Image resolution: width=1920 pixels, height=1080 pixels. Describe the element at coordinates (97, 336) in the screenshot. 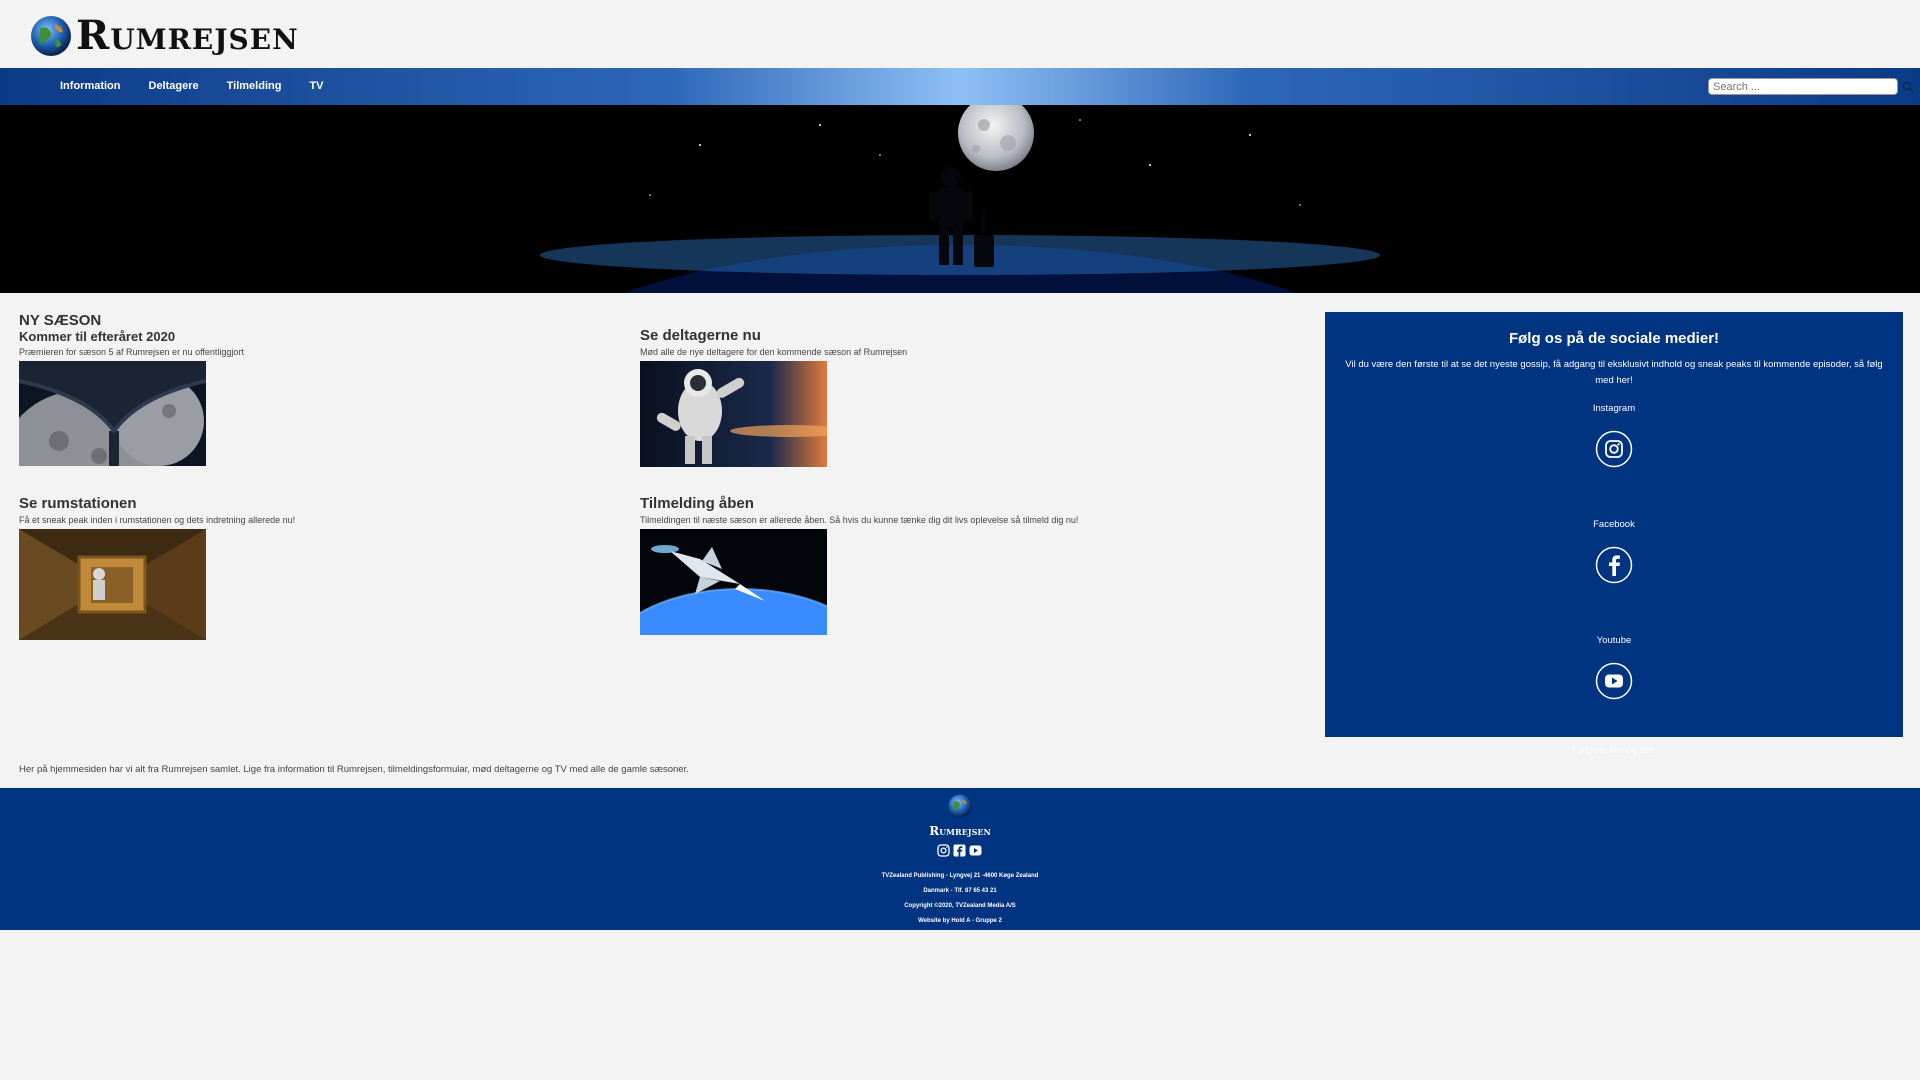

I see `card-title: Kommer til efteråret 2020` at that location.